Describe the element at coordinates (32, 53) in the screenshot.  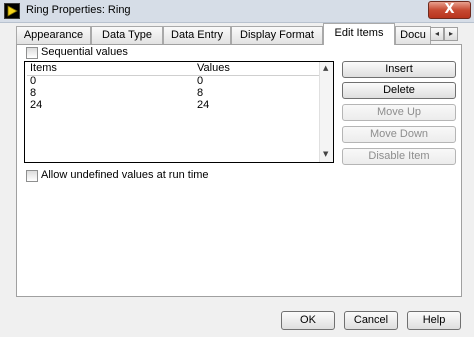
I see `sequential-values-checkbox` at that location.